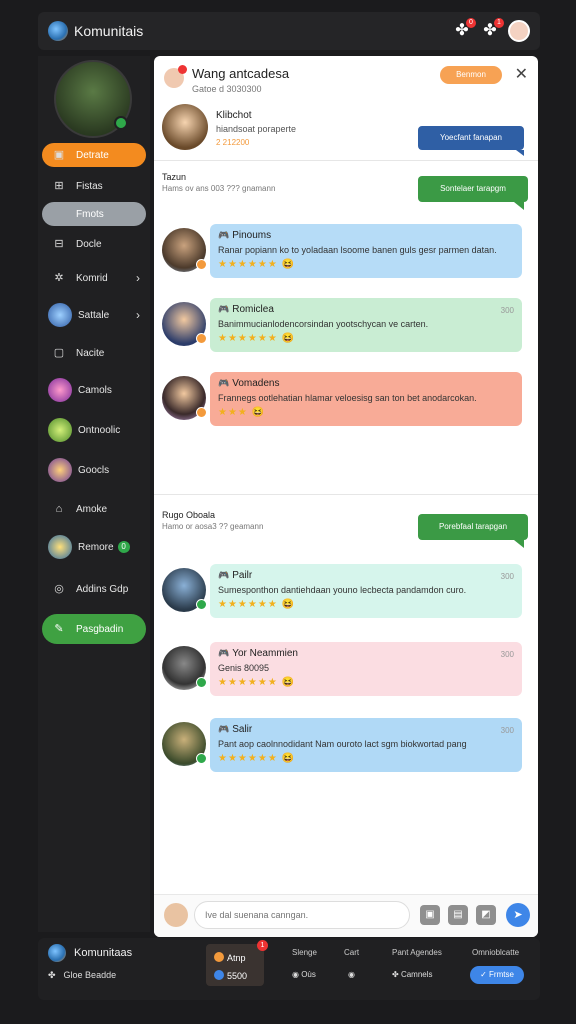 The image size is (576, 1024). I want to click on notification-badge: 1, so click(262, 945).